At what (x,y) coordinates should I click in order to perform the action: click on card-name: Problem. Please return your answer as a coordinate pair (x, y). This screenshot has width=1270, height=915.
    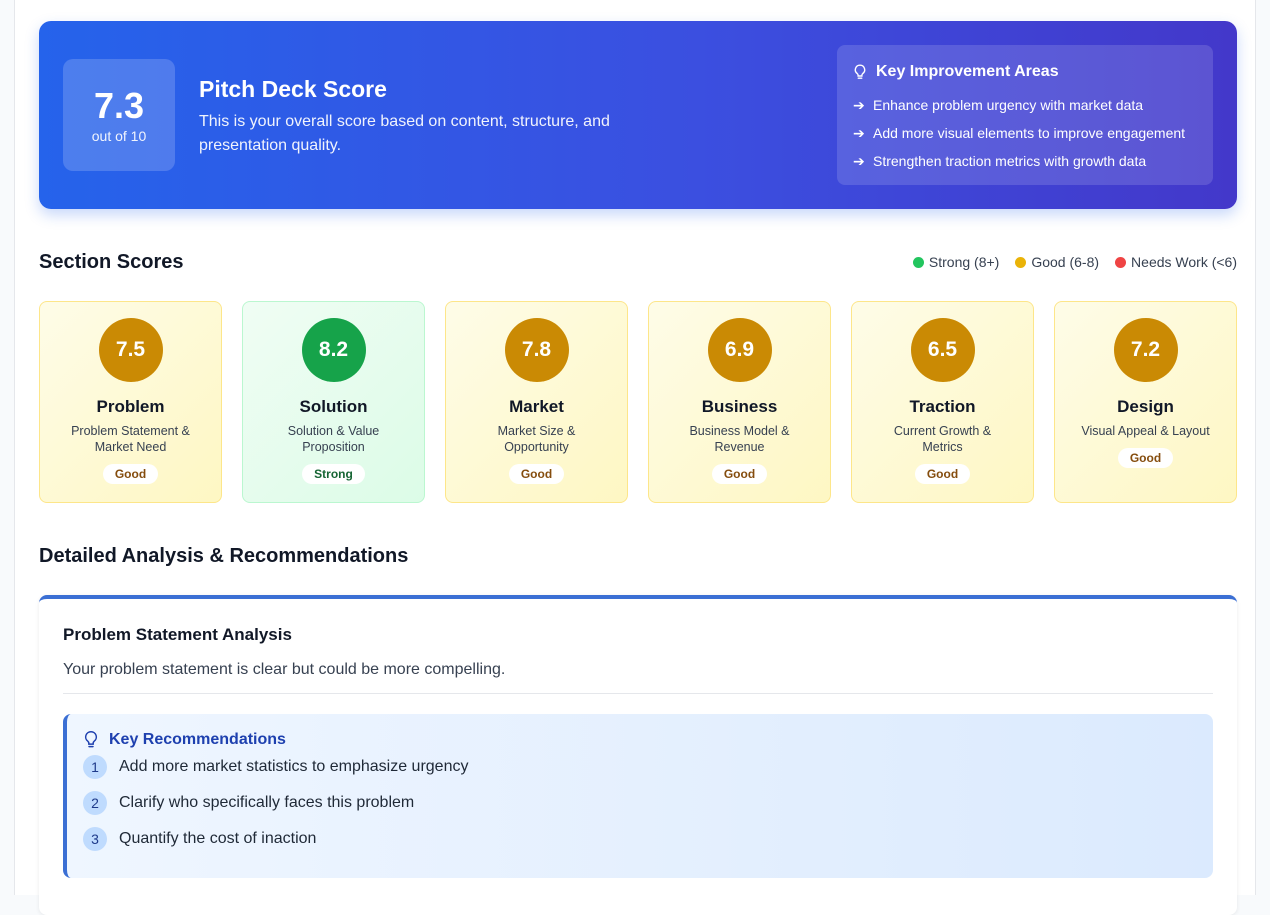
    Looking at the image, I should click on (130, 406).